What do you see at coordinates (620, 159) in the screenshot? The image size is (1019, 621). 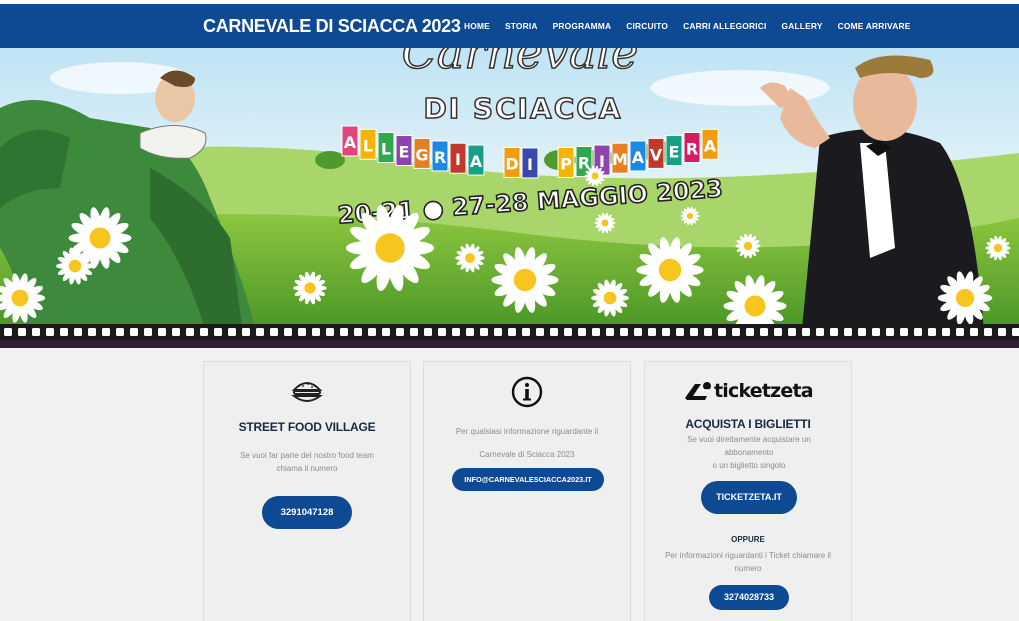 I see `svg-text: M` at bounding box center [620, 159].